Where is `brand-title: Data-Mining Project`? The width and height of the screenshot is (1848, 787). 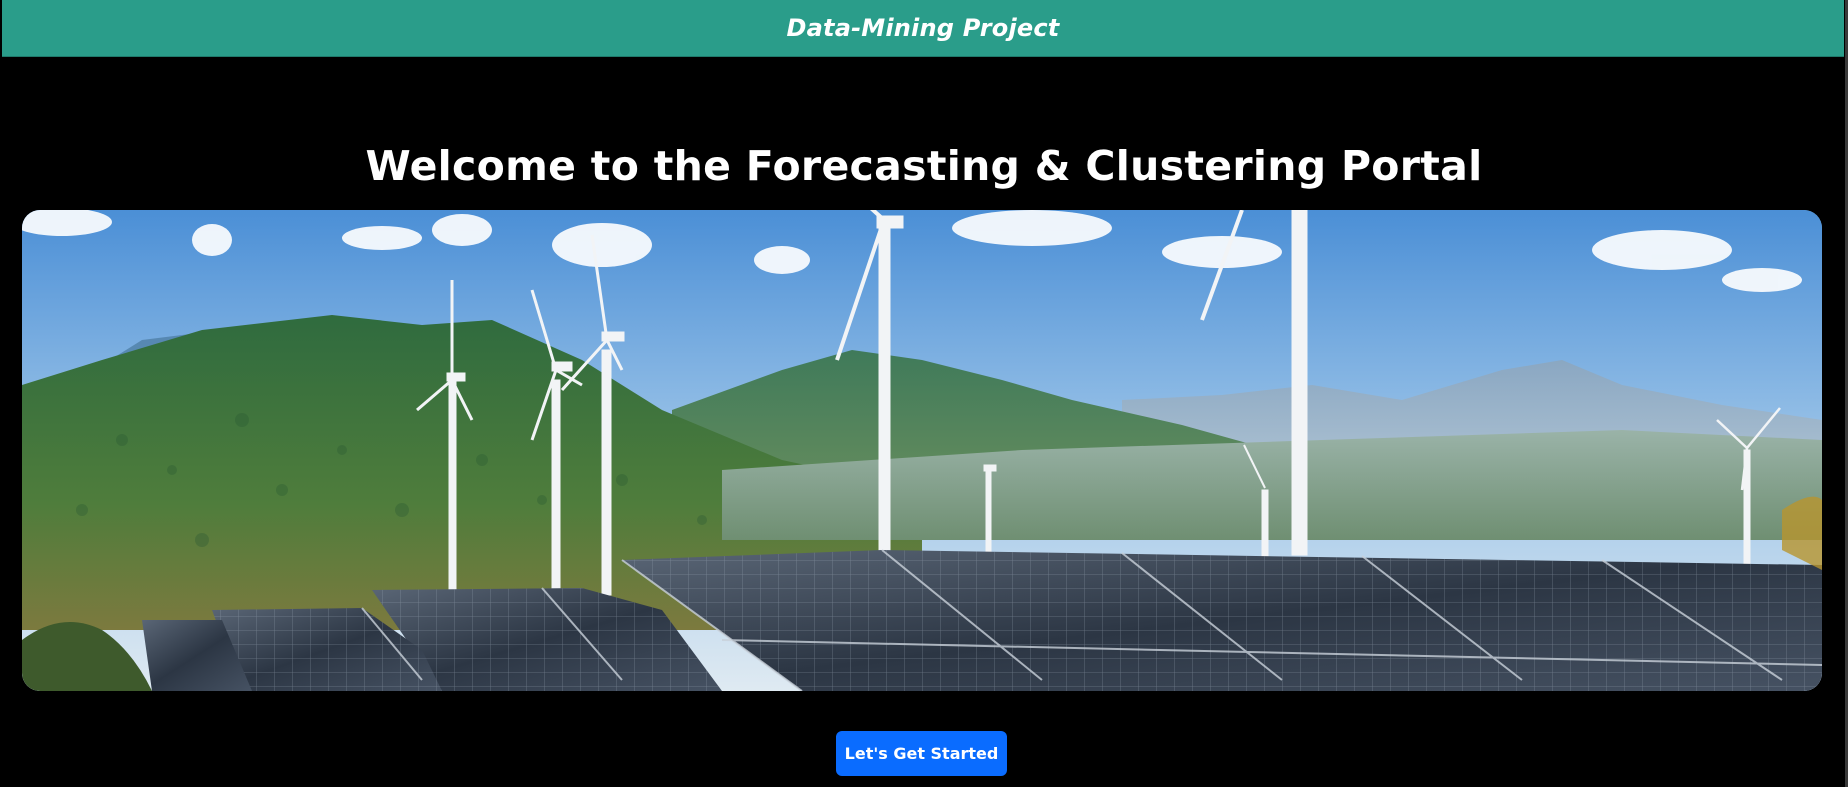
brand-title: Data-Mining Project is located at coordinates (923, 28).